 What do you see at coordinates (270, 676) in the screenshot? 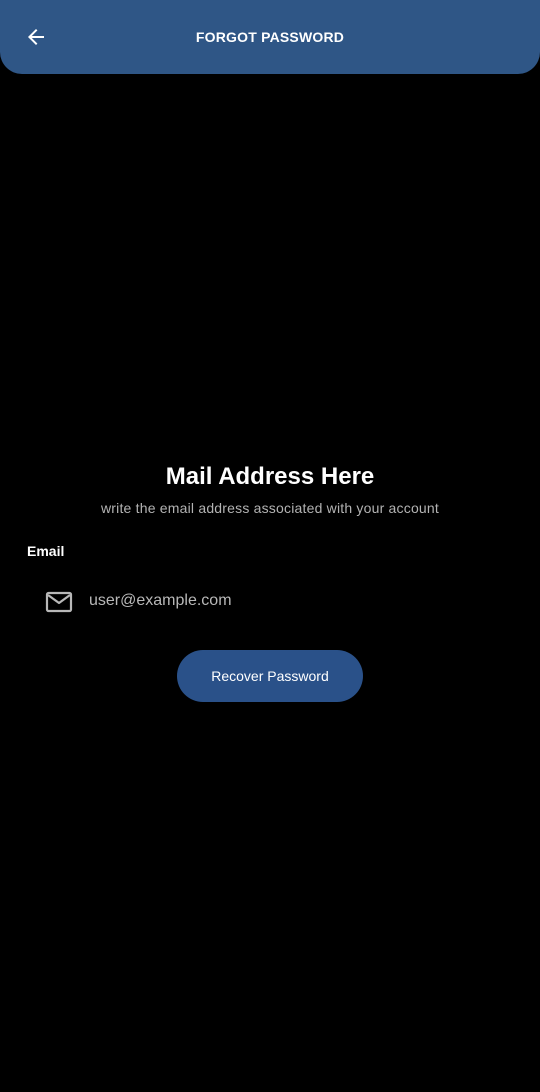
I see `recover-password-button: Recover Password` at bounding box center [270, 676].